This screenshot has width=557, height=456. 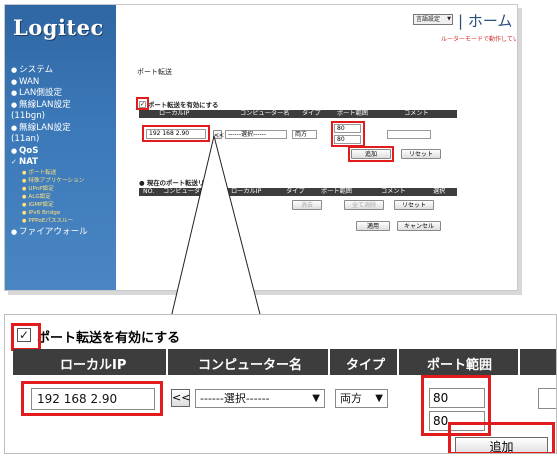 What do you see at coordinates (316, 27) in the screenshot?
I see `top-bar: 言語設定▼ | ホーム | ルーターモードで動作しています。` at bounding box center [316, 27].